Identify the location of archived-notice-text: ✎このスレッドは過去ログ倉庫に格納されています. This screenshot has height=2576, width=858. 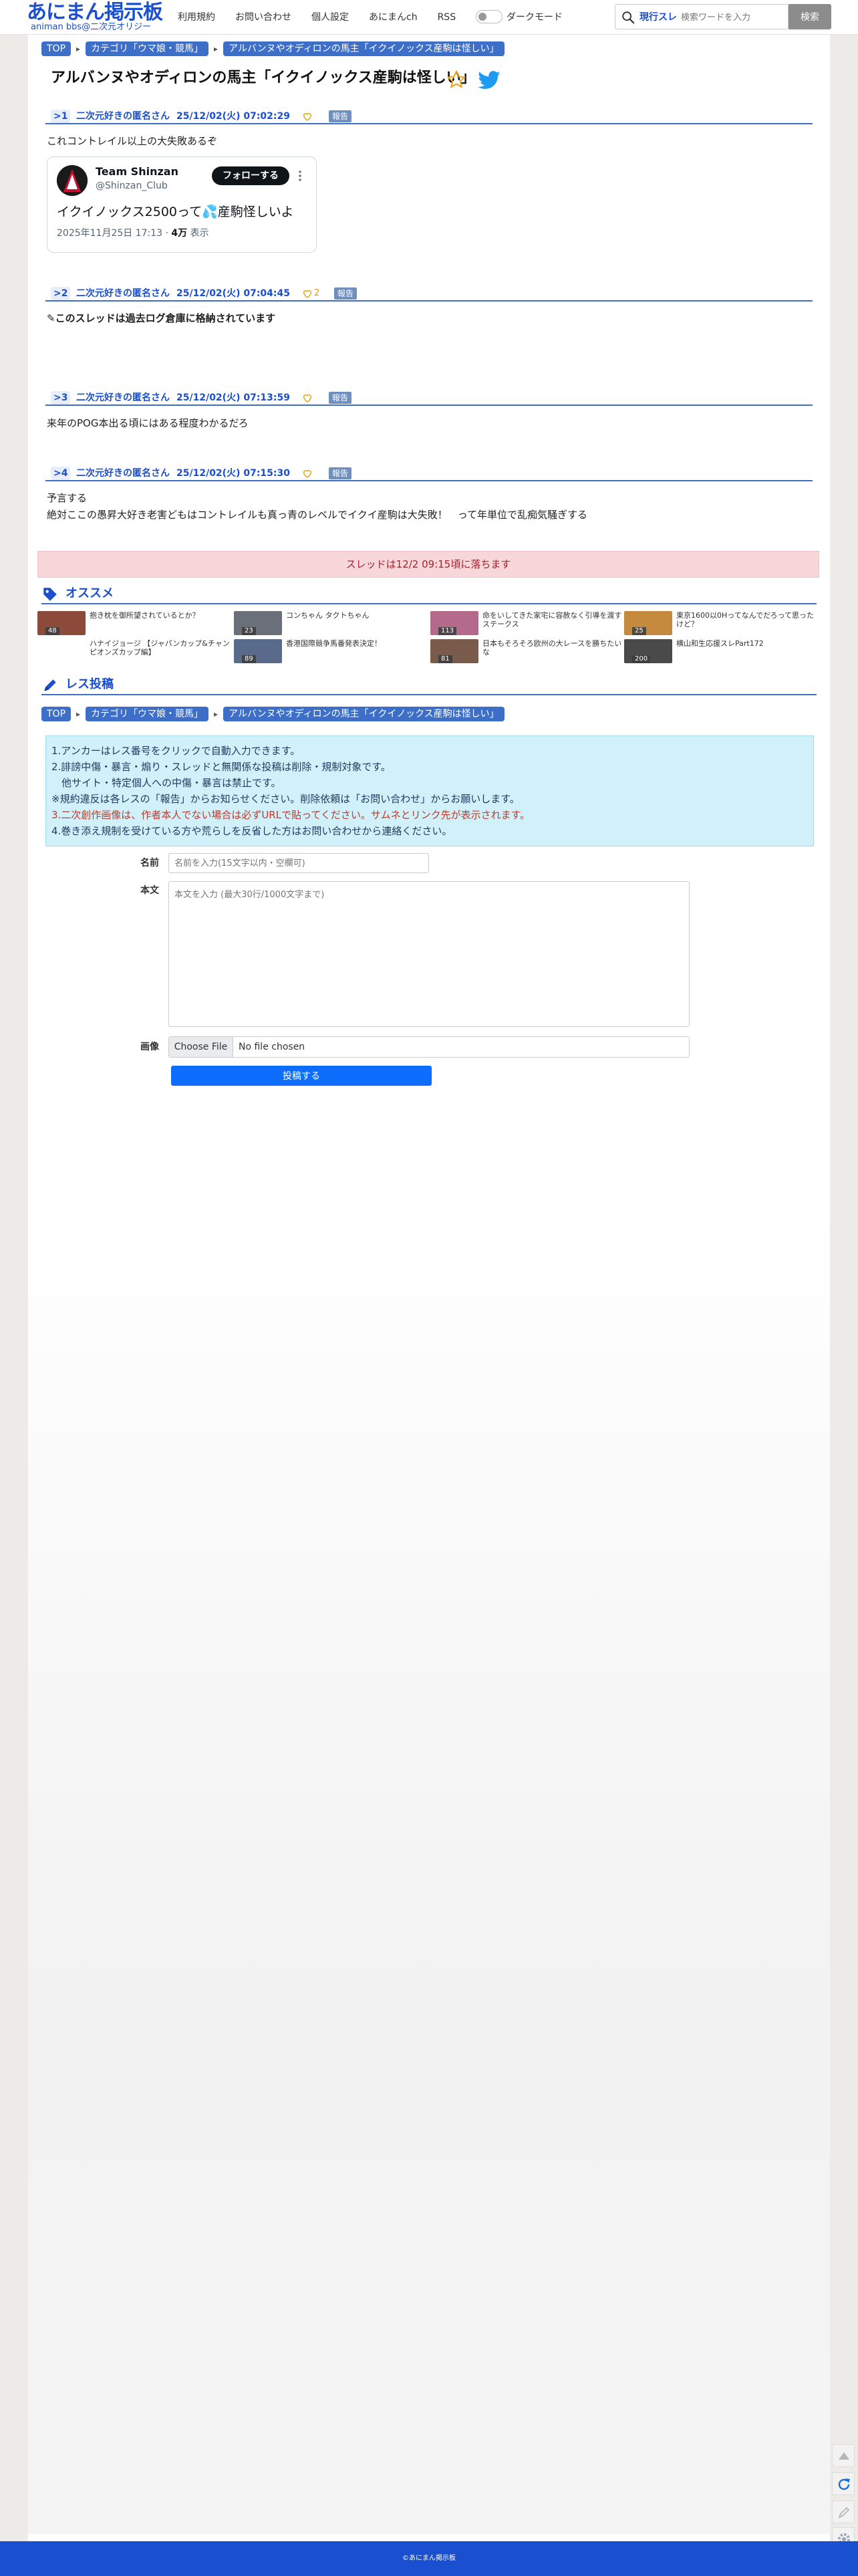
(161, 318).